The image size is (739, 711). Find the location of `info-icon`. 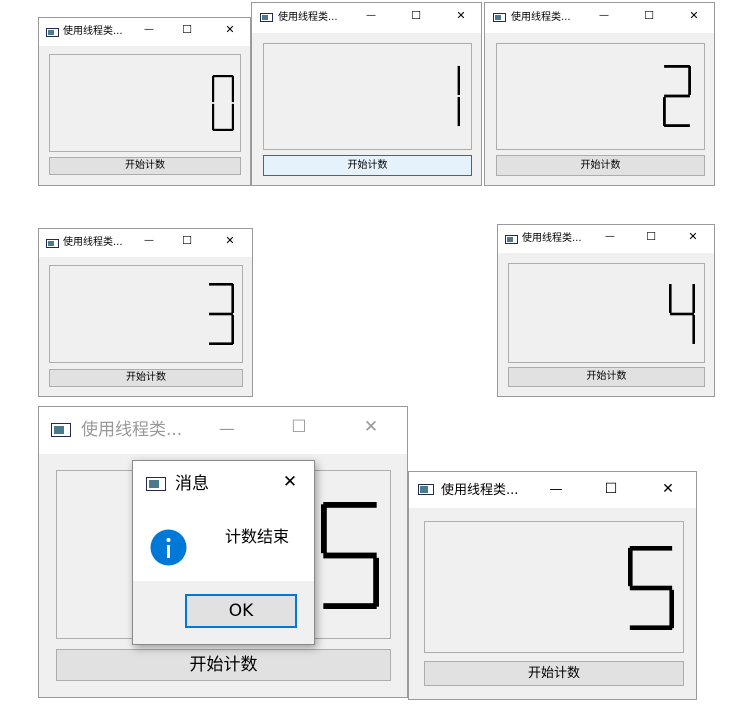

info-icon is located at coordinates (168, 549).